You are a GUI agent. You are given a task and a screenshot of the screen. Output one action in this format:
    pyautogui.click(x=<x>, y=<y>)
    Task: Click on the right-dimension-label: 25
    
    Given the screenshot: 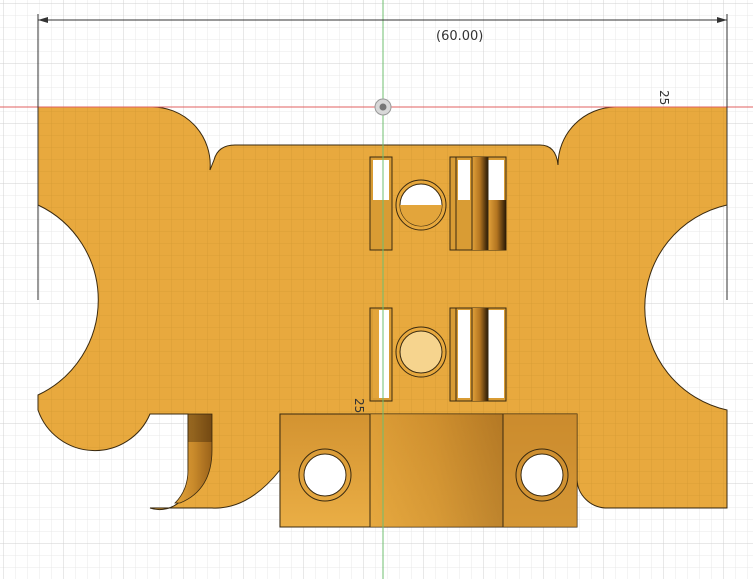 What is the action you would take?
    pyautogui.click(x=664, y=97)
    